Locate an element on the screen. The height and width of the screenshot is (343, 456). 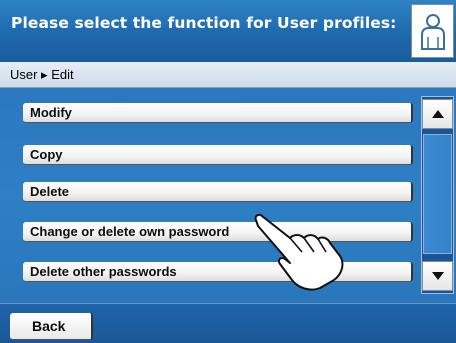
scroll-up-button is located at coordinates (437, 114).